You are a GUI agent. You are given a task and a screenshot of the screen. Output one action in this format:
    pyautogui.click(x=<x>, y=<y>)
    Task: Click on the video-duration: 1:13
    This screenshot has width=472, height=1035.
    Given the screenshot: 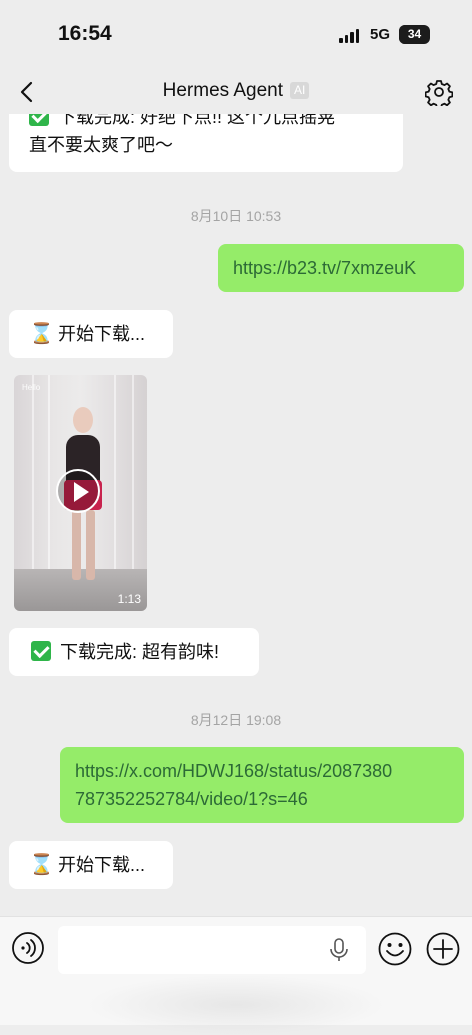 What is the action you would take?
    pyautogui.click(x=129, y=599)
    